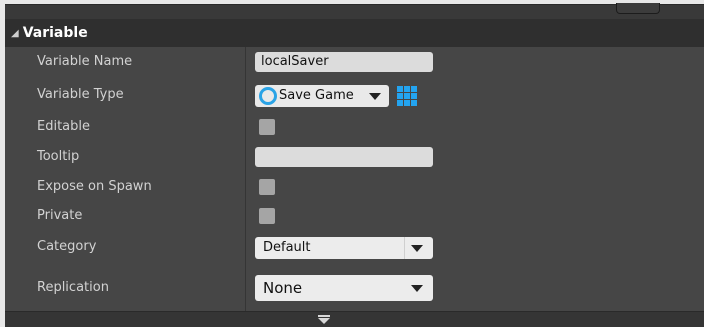 The height and width of the screenshot is (327, 704). Describe the element at coordinates (85, 61) in the screenshot. I see `variable-name-label: Variable Name` at that location.